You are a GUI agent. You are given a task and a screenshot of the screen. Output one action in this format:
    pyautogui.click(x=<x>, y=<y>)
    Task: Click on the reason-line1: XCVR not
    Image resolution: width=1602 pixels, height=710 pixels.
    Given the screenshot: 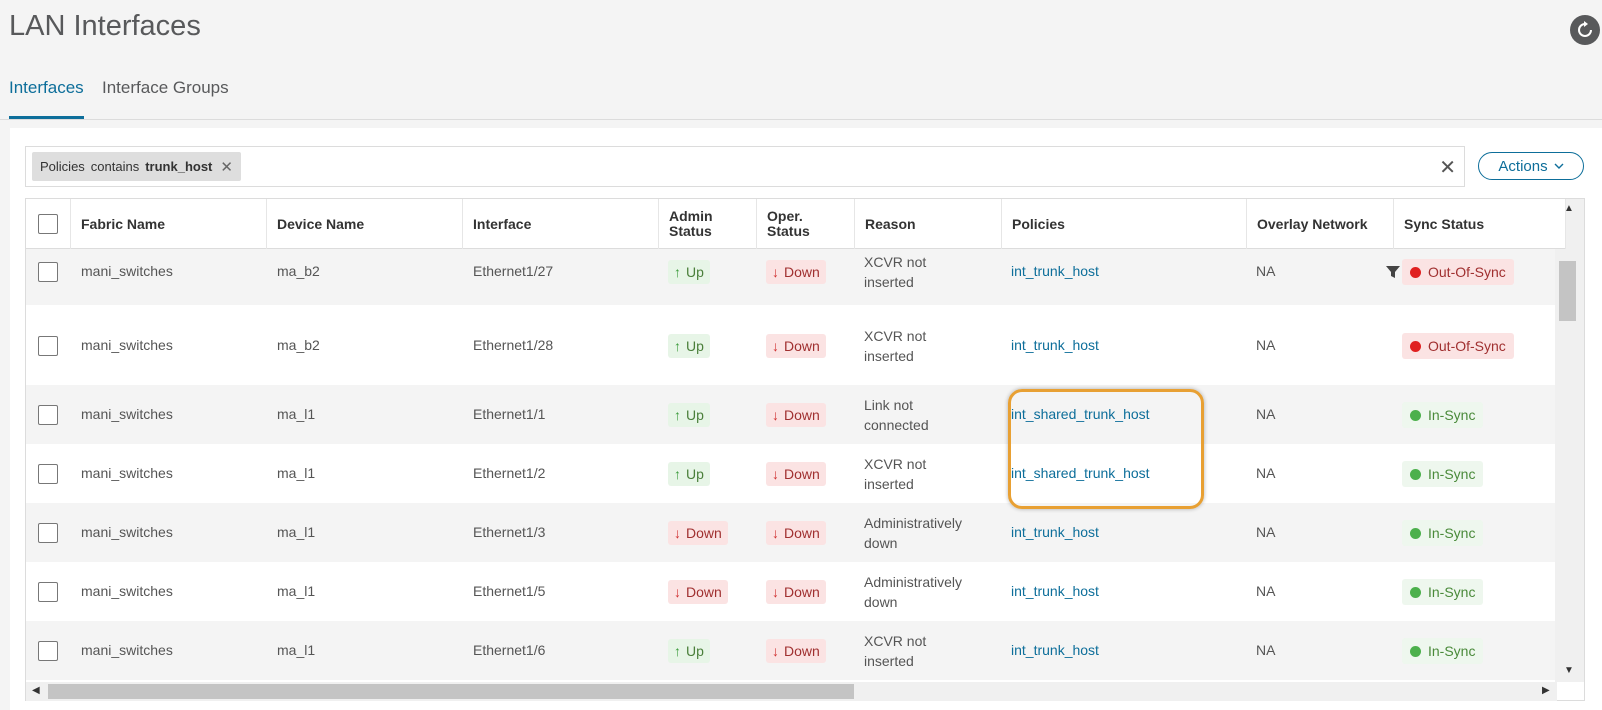 What is the action you would take?
    pyautogui.click(x=895, y=262)
    